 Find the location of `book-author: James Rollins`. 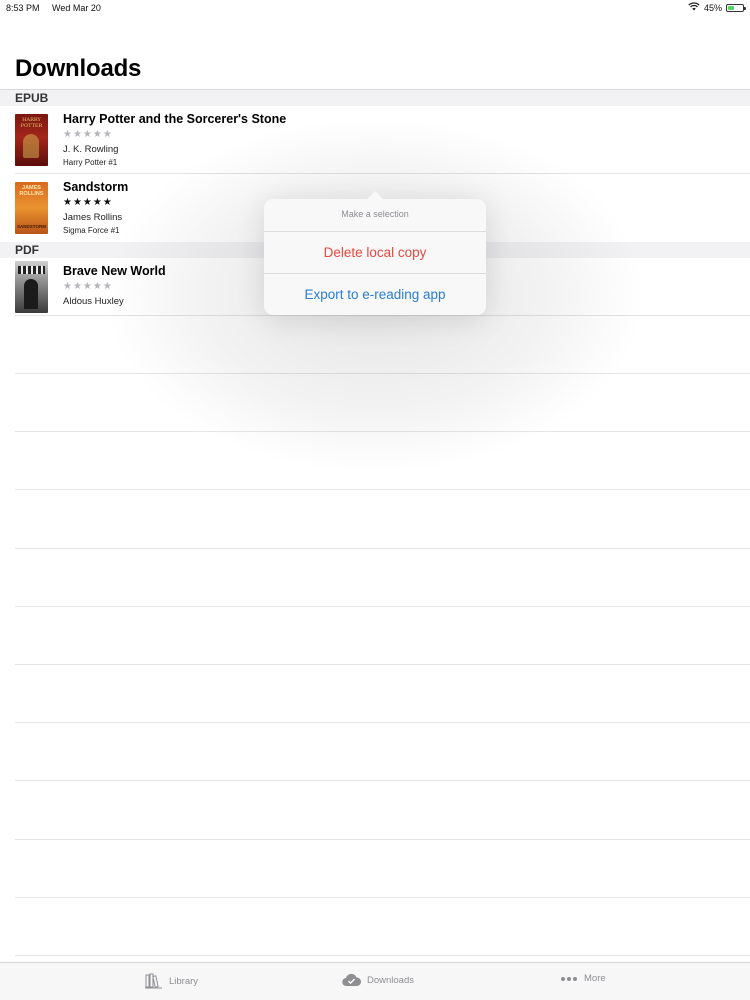

book-author: James Rollins is located at coordinates (93, 217).